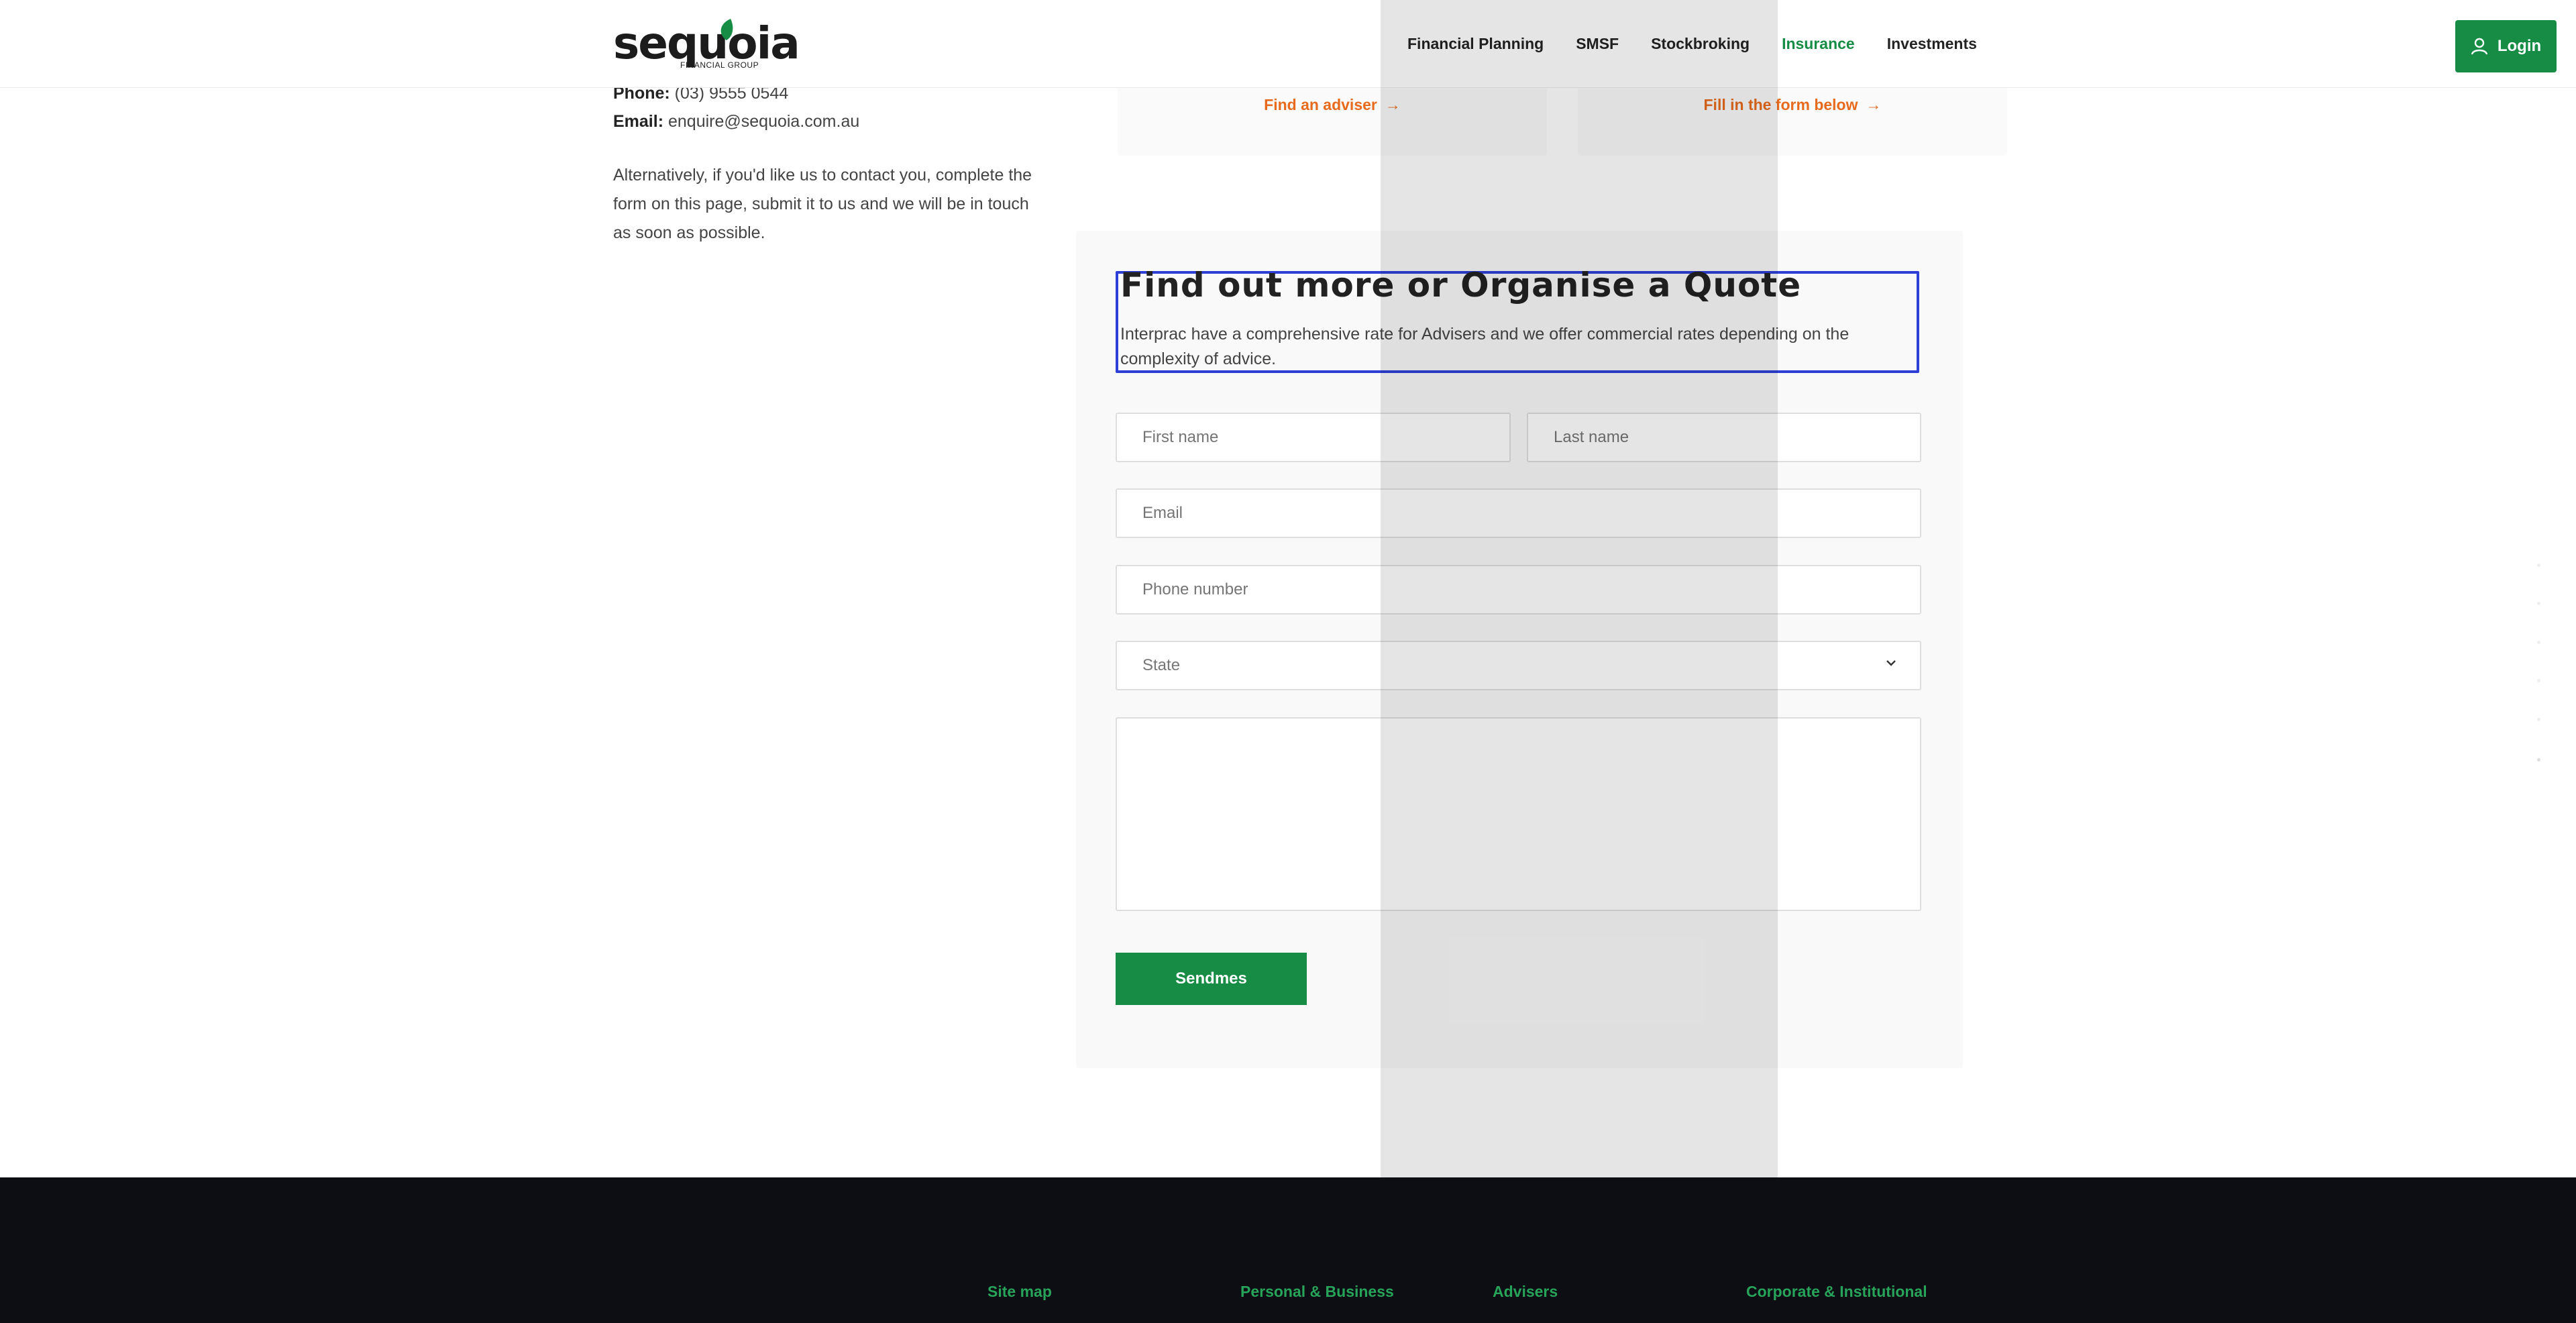 The width and height of the screenshot is (2576, 1323). What do you see at coordinates (1475, 44) in the screenshot?
I see `nav-financial-planning: Financial Planning` at bounding box center [1475, 44].